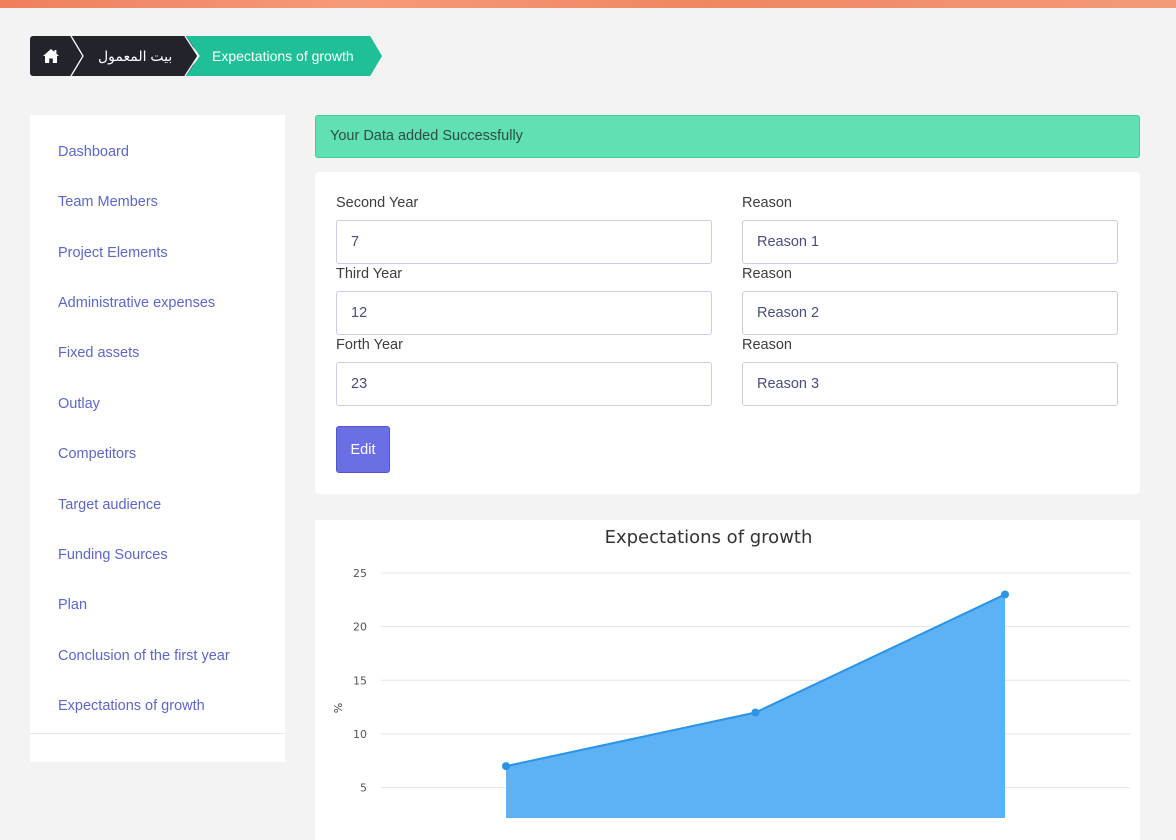 The image size is (1176, 840). Describe the element at coordinates (930, 313) in the screenshot. I see `reason-2-input` at that location.